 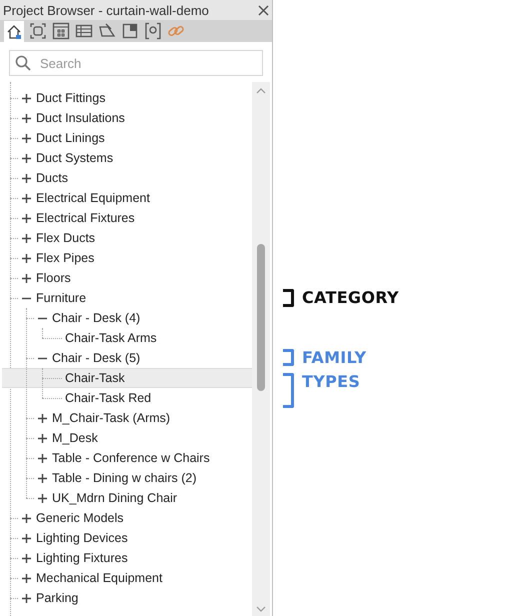 I want to click on tree-row: Table - Dining w chairs (2), so click(x=127, y=478).